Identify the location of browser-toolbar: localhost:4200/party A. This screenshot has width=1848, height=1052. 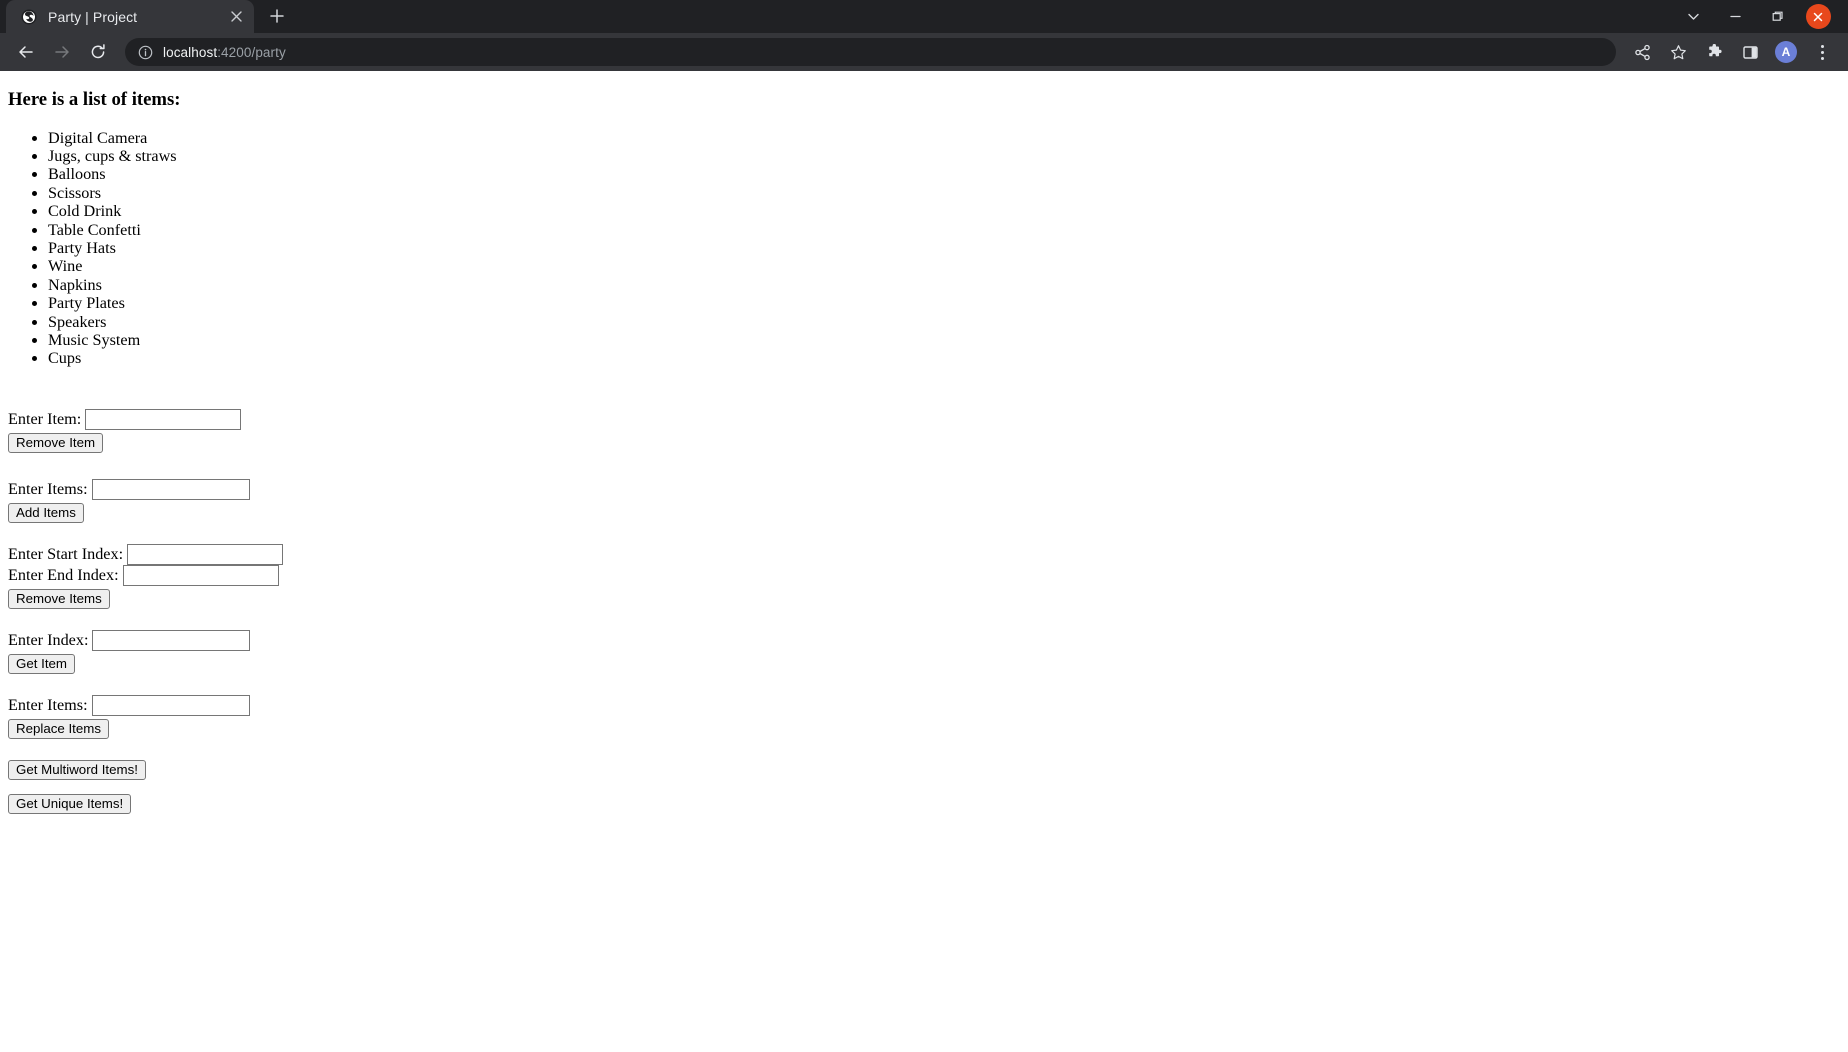
(924, 52).